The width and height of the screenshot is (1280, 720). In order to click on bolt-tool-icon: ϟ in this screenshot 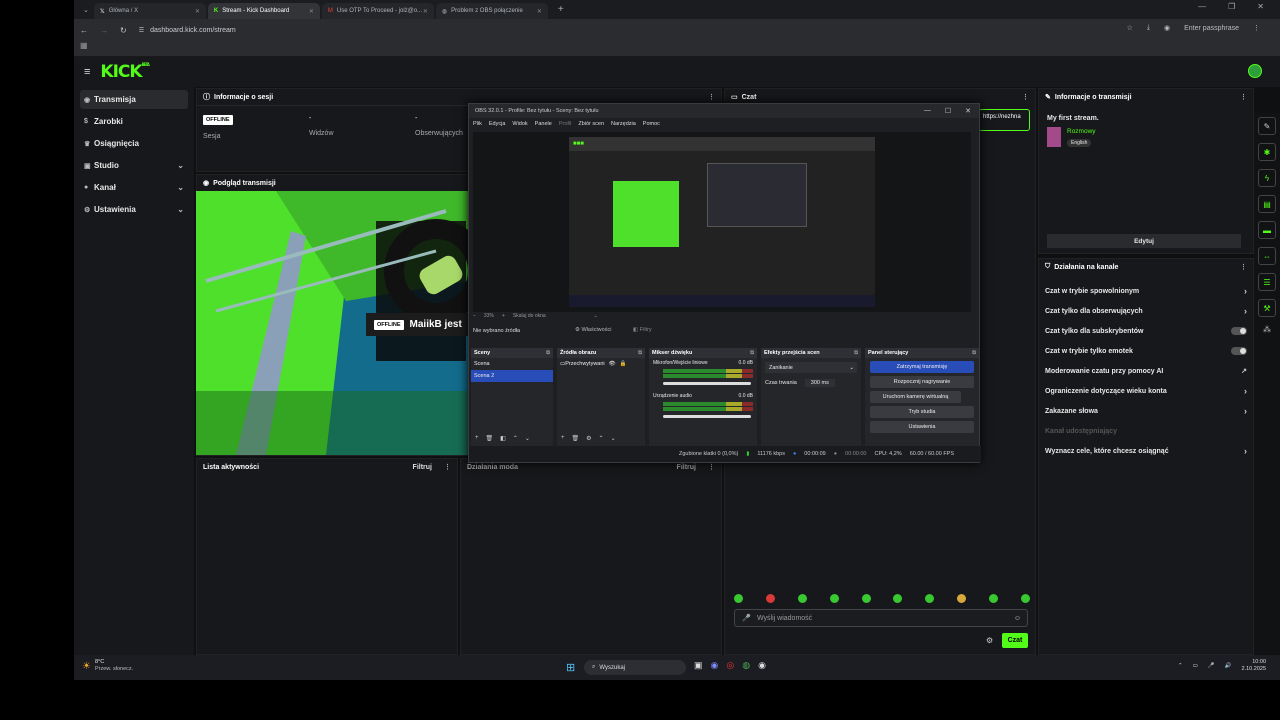, I will do `click(1267, 178)`.